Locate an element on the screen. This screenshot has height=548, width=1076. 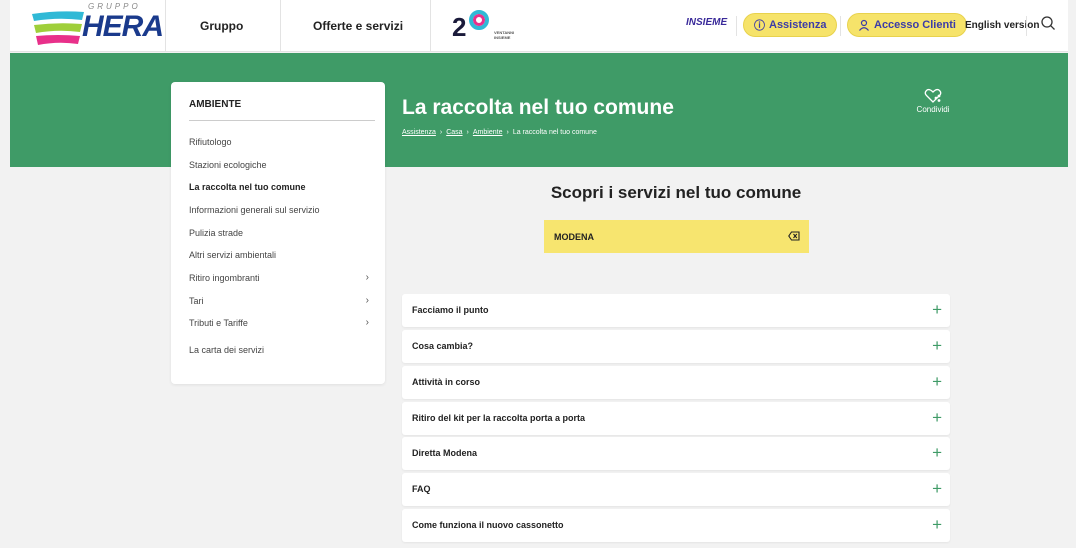
anniversary-logo: 2 VENTANNI INSIEME is located at coordinates (483, 26).